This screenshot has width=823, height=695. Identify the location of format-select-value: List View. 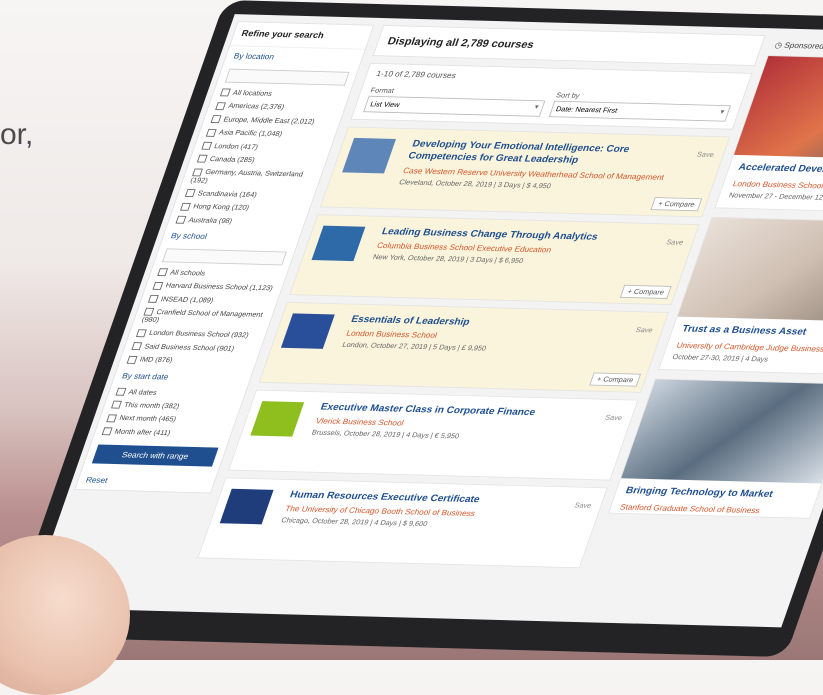
(385, 104).